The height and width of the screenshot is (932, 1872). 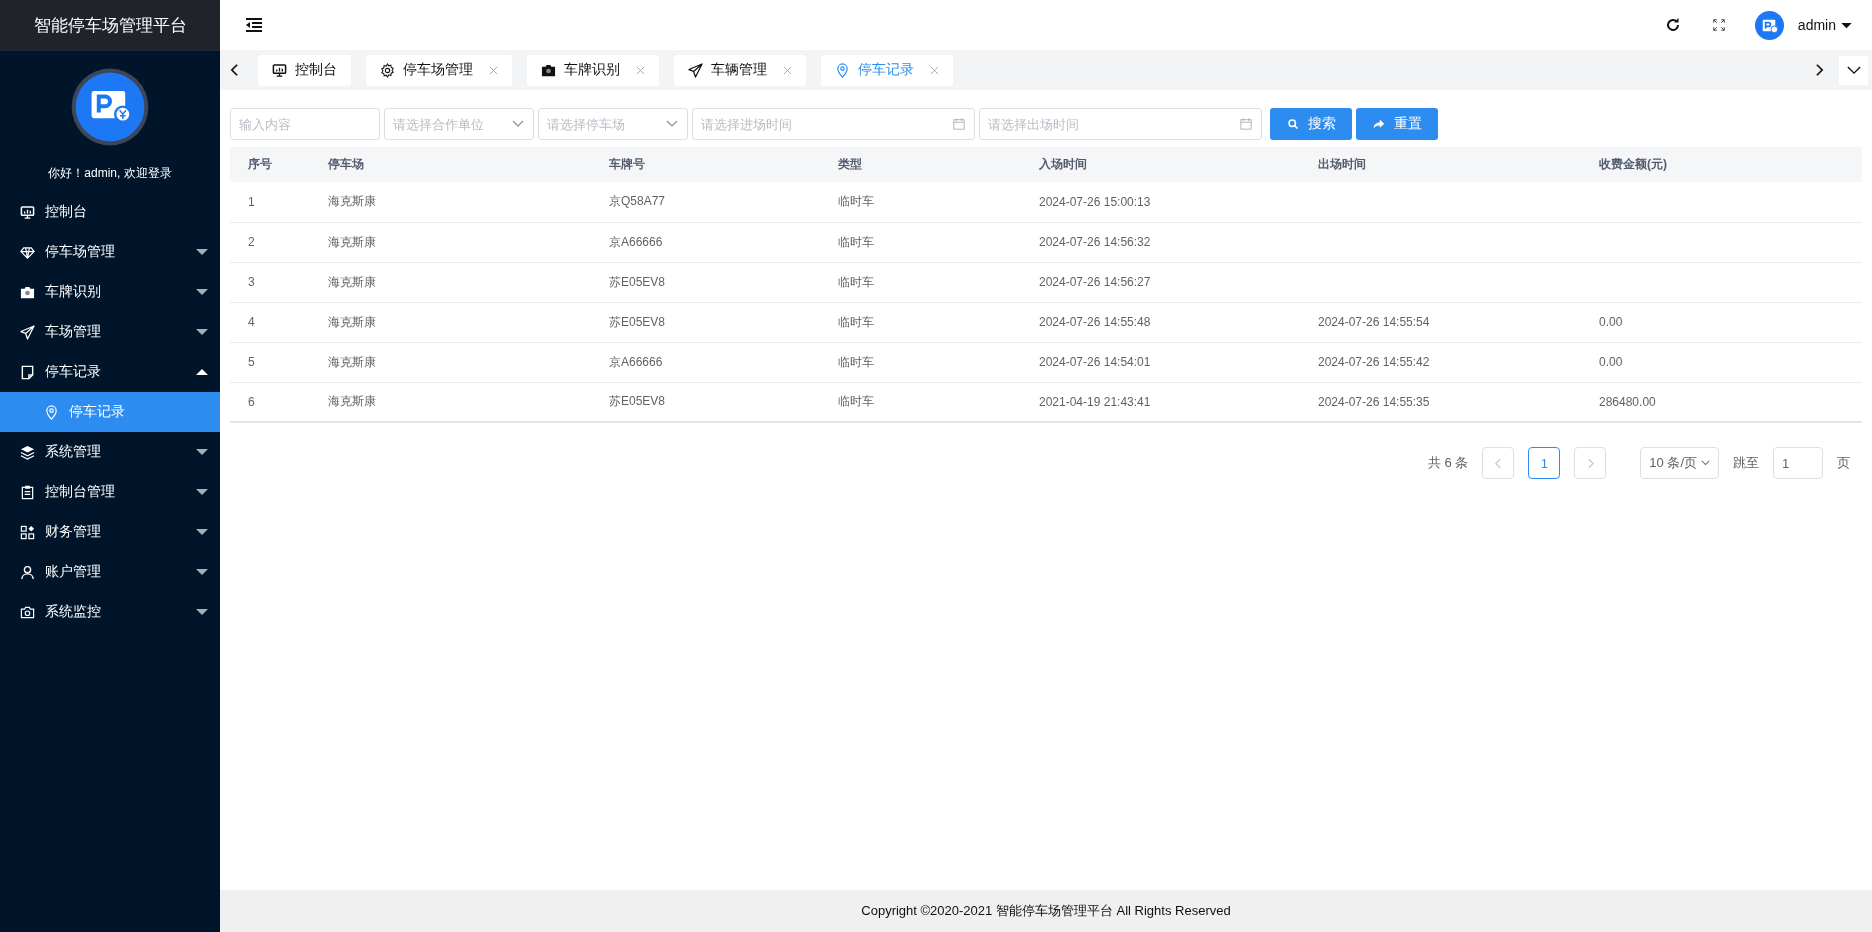 What do you see at coordinates (304, 70) in the screenshot?
I see `tab: 控制台` at bounding box center [304, 70].